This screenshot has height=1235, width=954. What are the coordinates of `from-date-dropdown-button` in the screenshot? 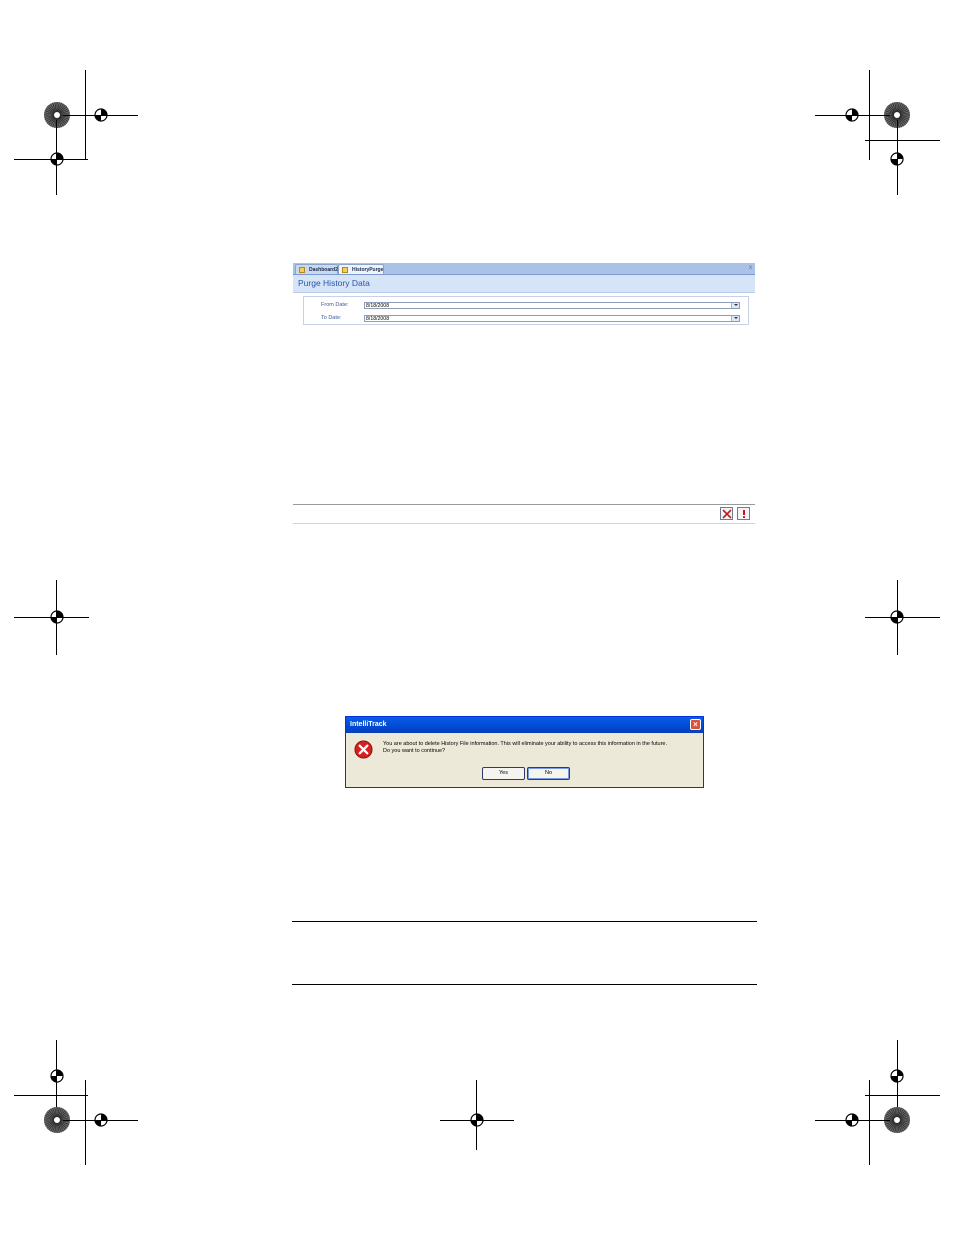 It's located at (735, 305).